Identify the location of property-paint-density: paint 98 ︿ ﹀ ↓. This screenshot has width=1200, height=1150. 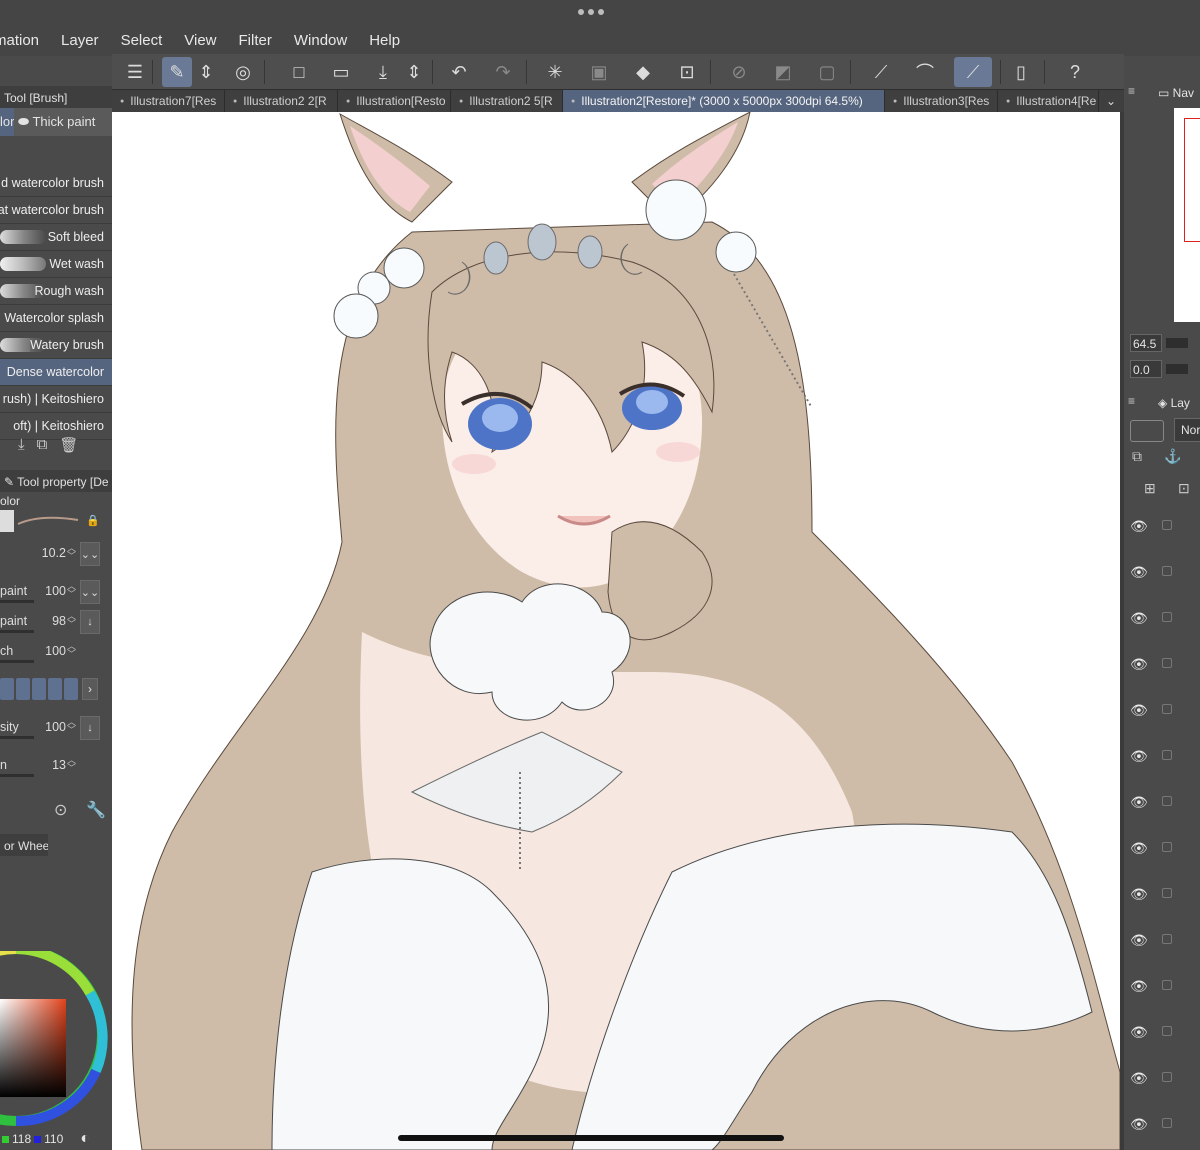
(52, 625).